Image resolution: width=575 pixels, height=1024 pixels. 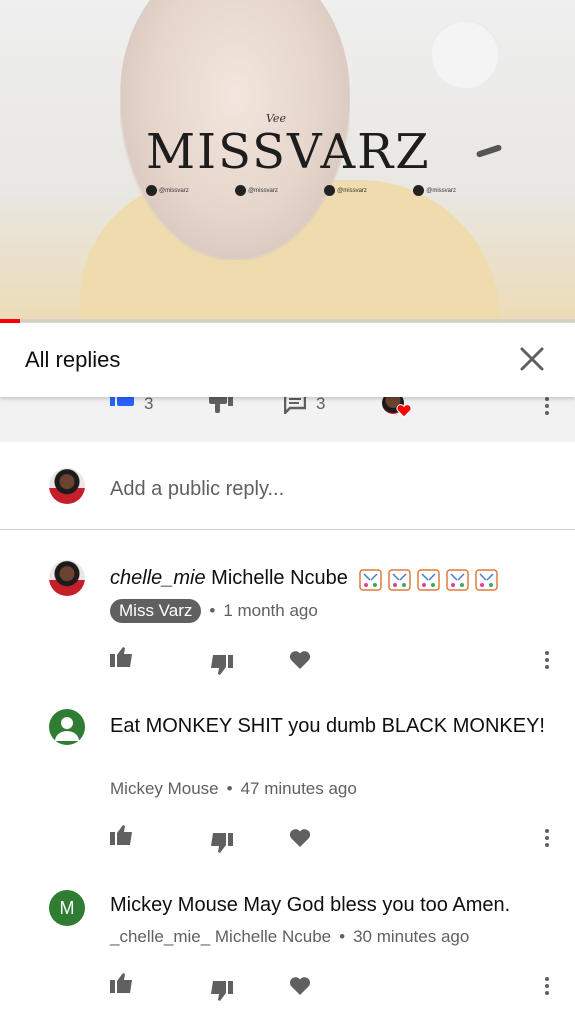 I want to click on facebook-icon, so click(x=151, y=190).